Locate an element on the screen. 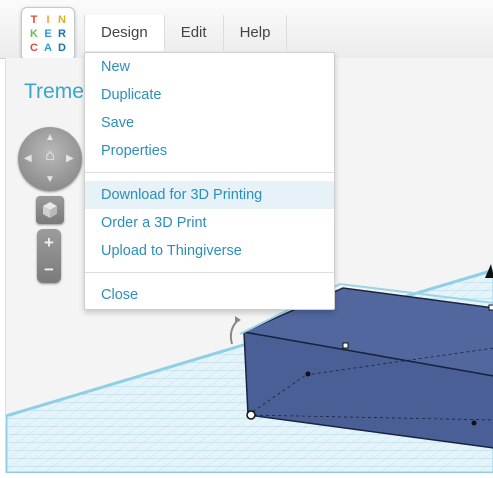 This screenshot has width=493, height=478. logo-letter: T is located at coordinates (34, 19).